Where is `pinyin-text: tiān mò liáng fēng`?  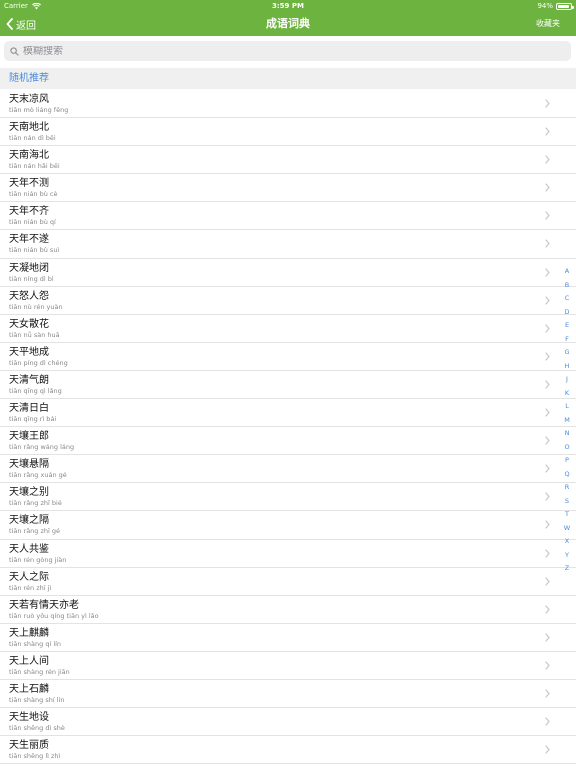 pinyin-text: tiān mò liáng fēng is located at coordinates (39, 110).